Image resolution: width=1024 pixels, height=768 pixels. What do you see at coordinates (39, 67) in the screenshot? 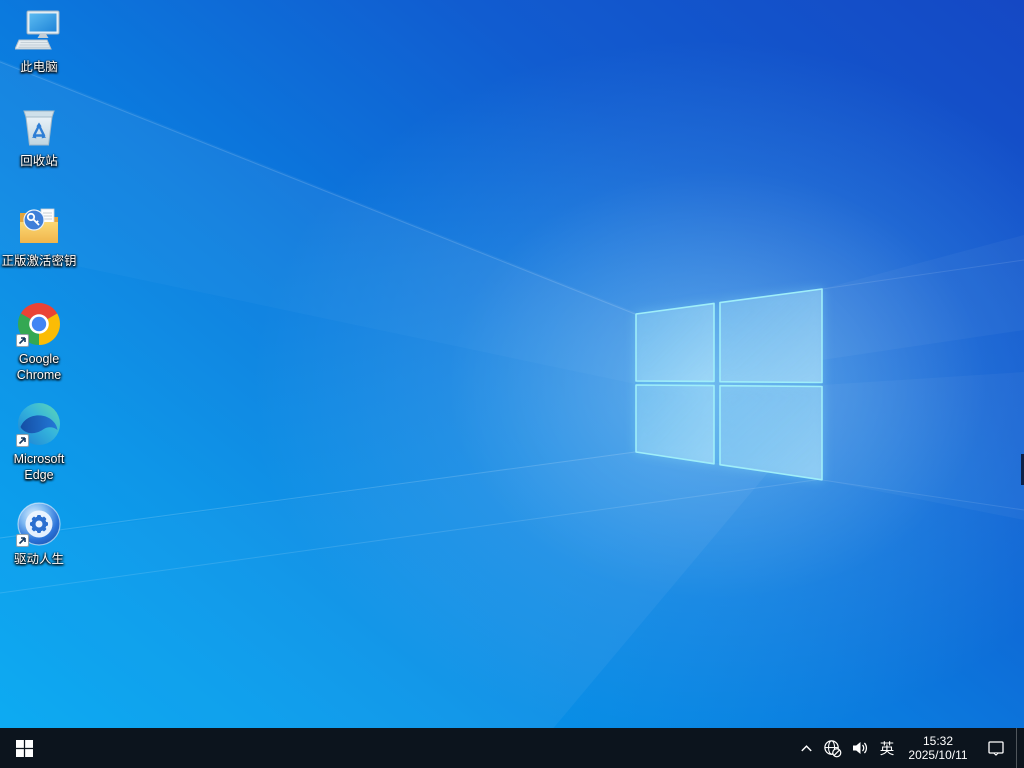
I see `icon-label-this-pc: 此电脑` at bounding box center [39, 67].